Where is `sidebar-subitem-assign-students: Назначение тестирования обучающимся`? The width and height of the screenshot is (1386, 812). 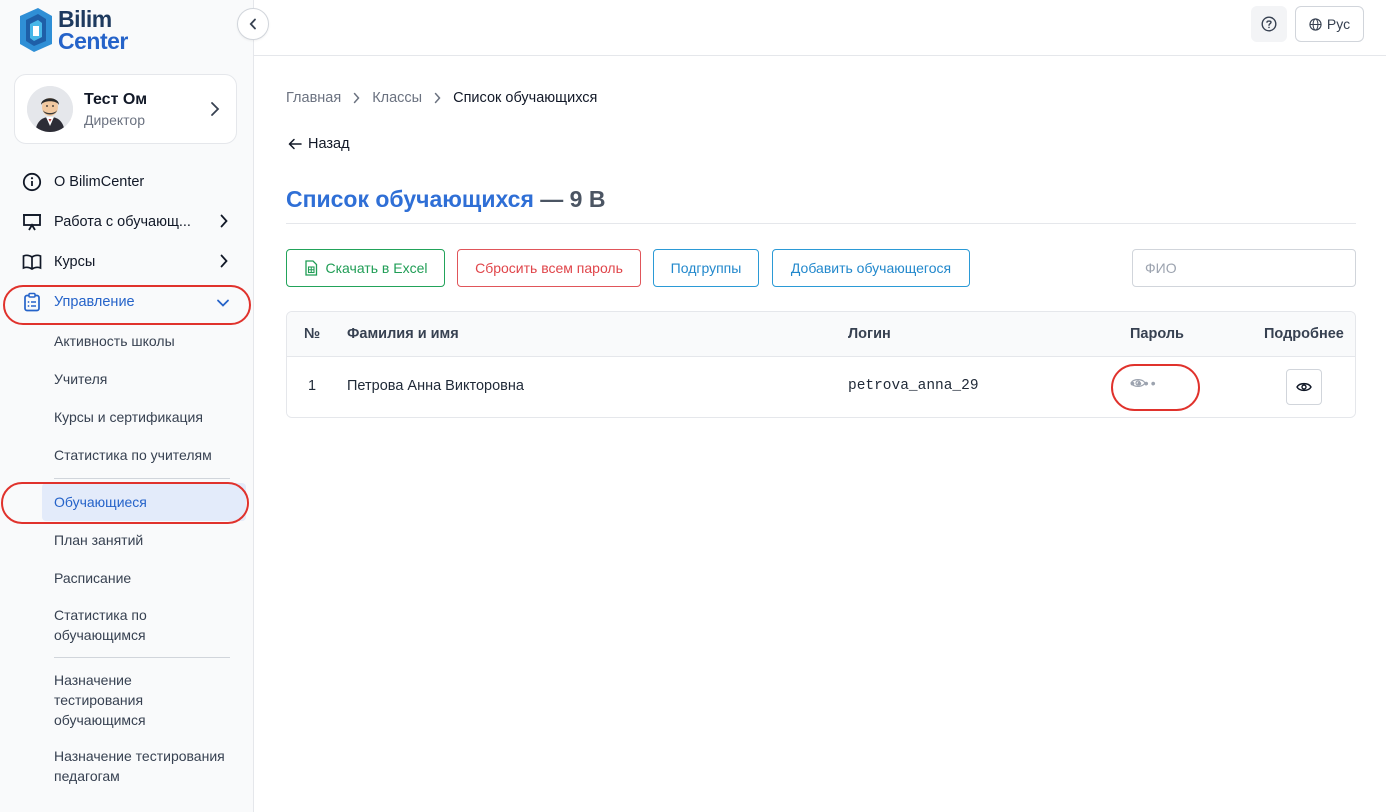
sidebar-subitem-assign-students: Назначение тестирования обучающимся is located at coordinates (80, 700).